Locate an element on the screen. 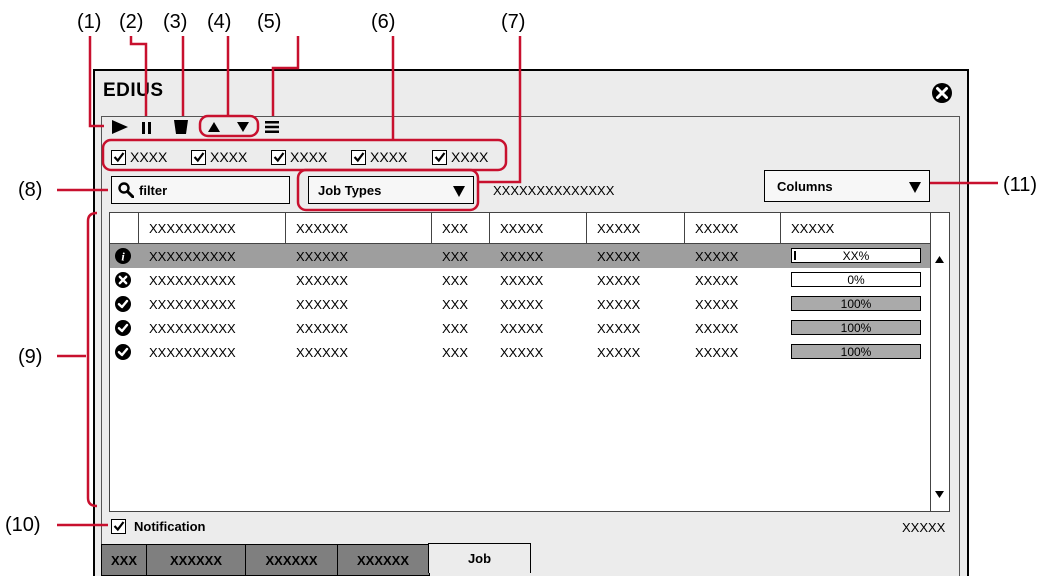  column-header-status is located at coordinates (124, 228).